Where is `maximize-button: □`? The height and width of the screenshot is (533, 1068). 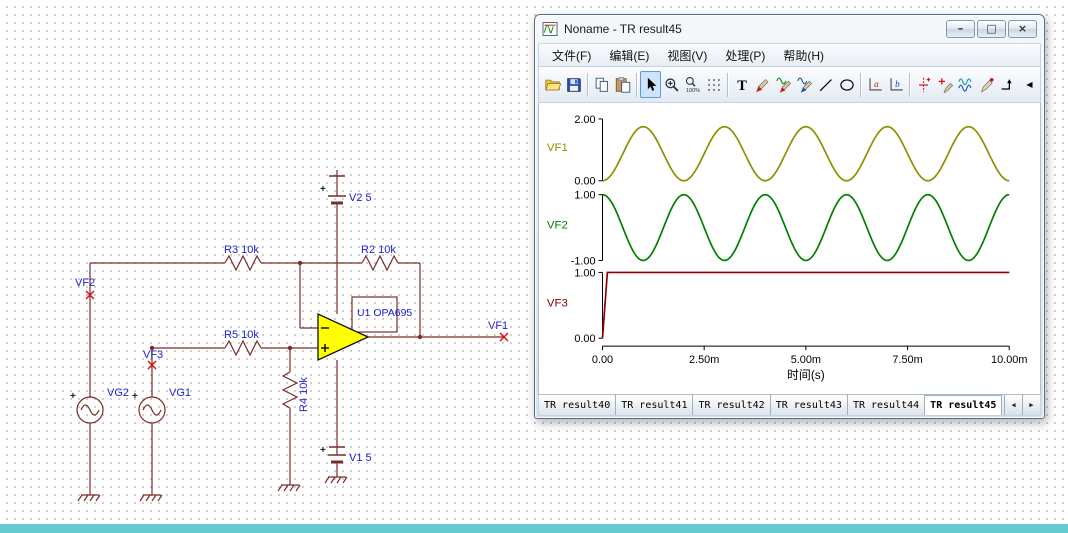 maximize-button: □ is located at coordinates (991, 29).